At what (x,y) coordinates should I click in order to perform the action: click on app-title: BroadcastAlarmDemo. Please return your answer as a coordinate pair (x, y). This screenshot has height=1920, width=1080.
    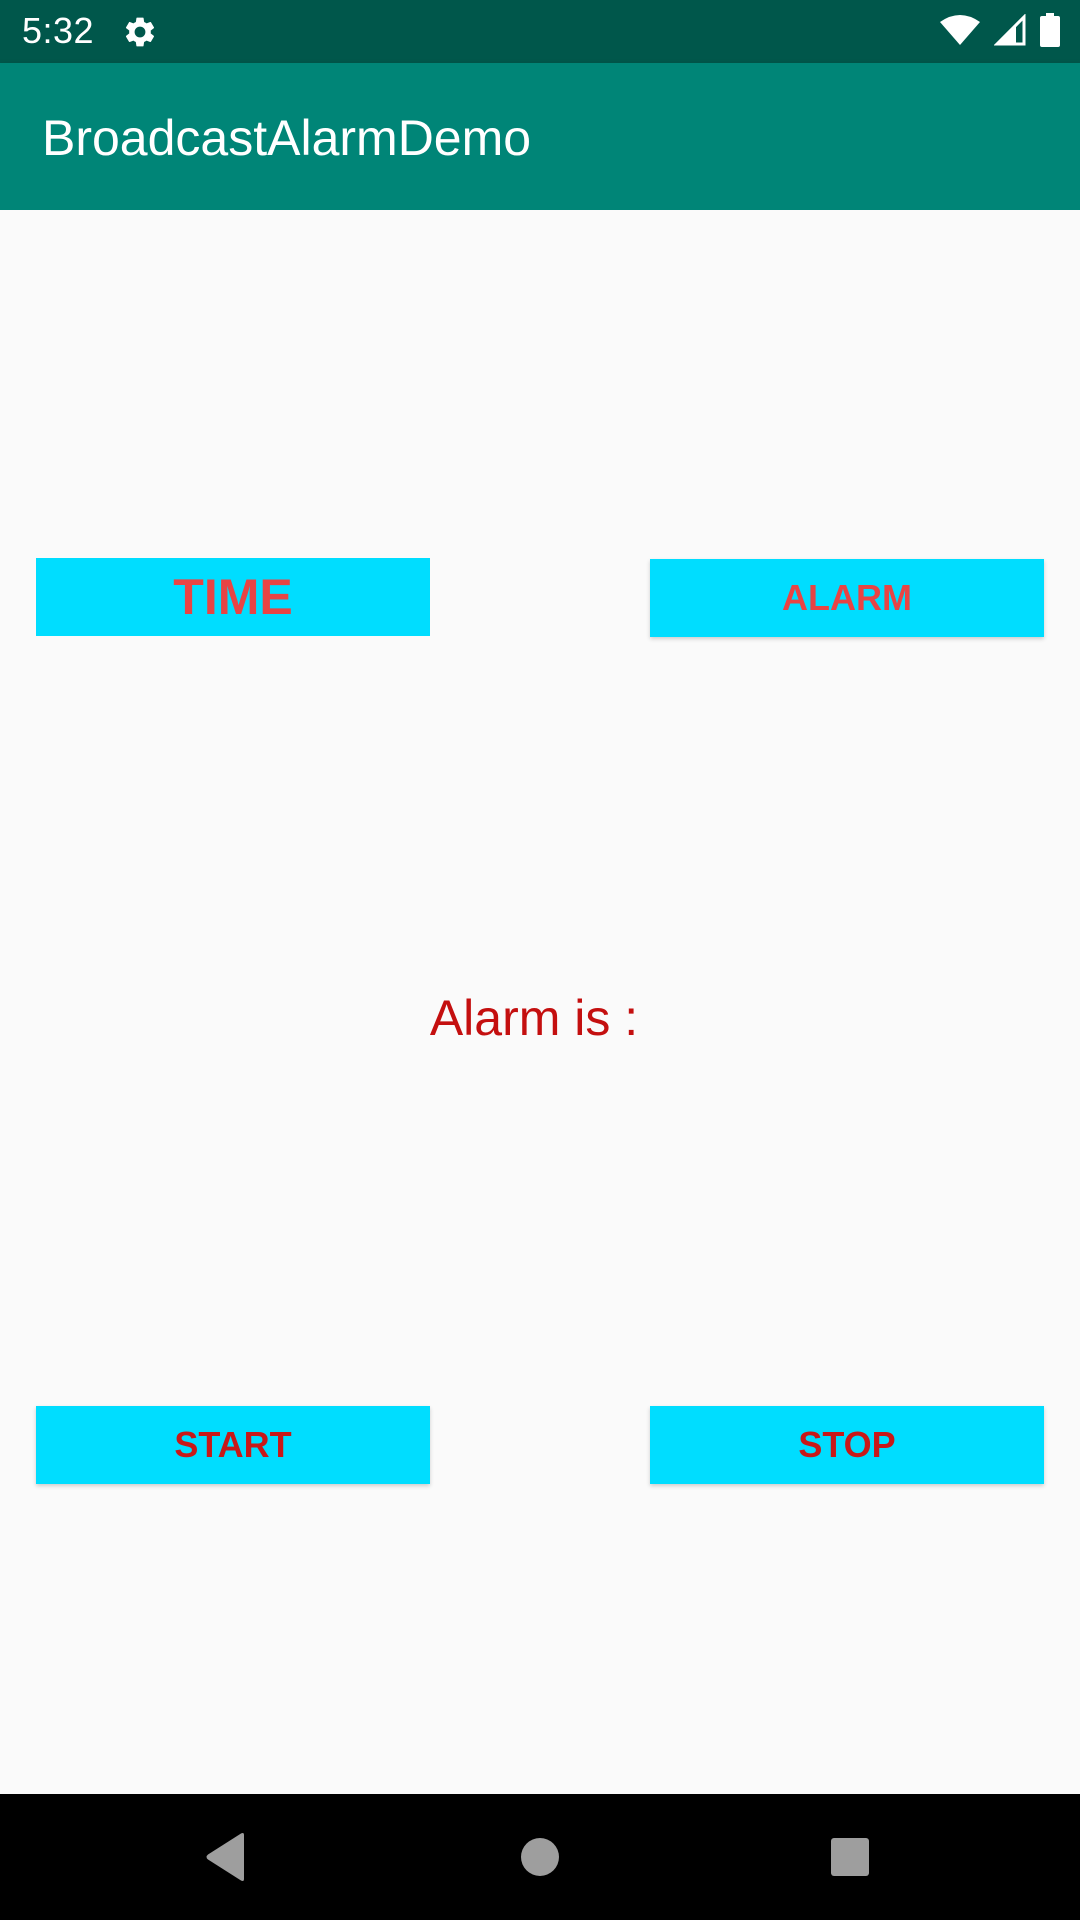
    Looking at the image, I should click on (287, 138).